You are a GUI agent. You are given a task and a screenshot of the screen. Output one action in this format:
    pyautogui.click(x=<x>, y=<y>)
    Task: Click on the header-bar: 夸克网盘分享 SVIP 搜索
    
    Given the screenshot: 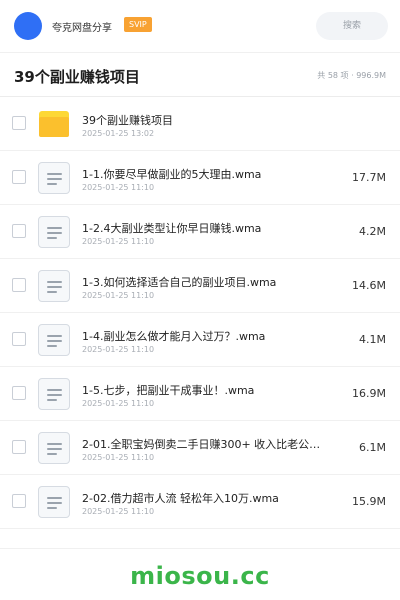 What is the action you would take?
    pyautogui.click(x=200, y=26)
    